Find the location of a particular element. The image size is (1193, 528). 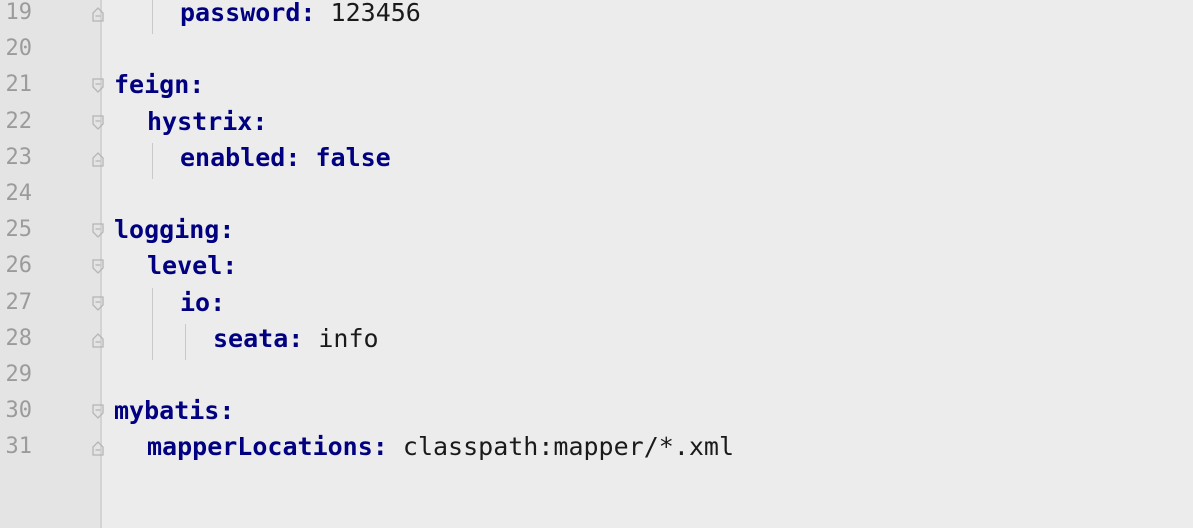

yaml-key: password is located at coordinates (240, 13).